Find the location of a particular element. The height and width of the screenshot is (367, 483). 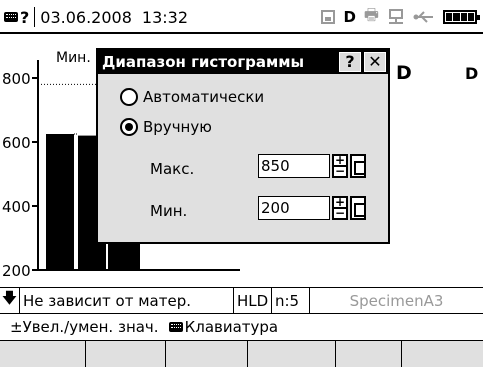

min-plus-minus-icon: + − is located at coordinates (340, 208).